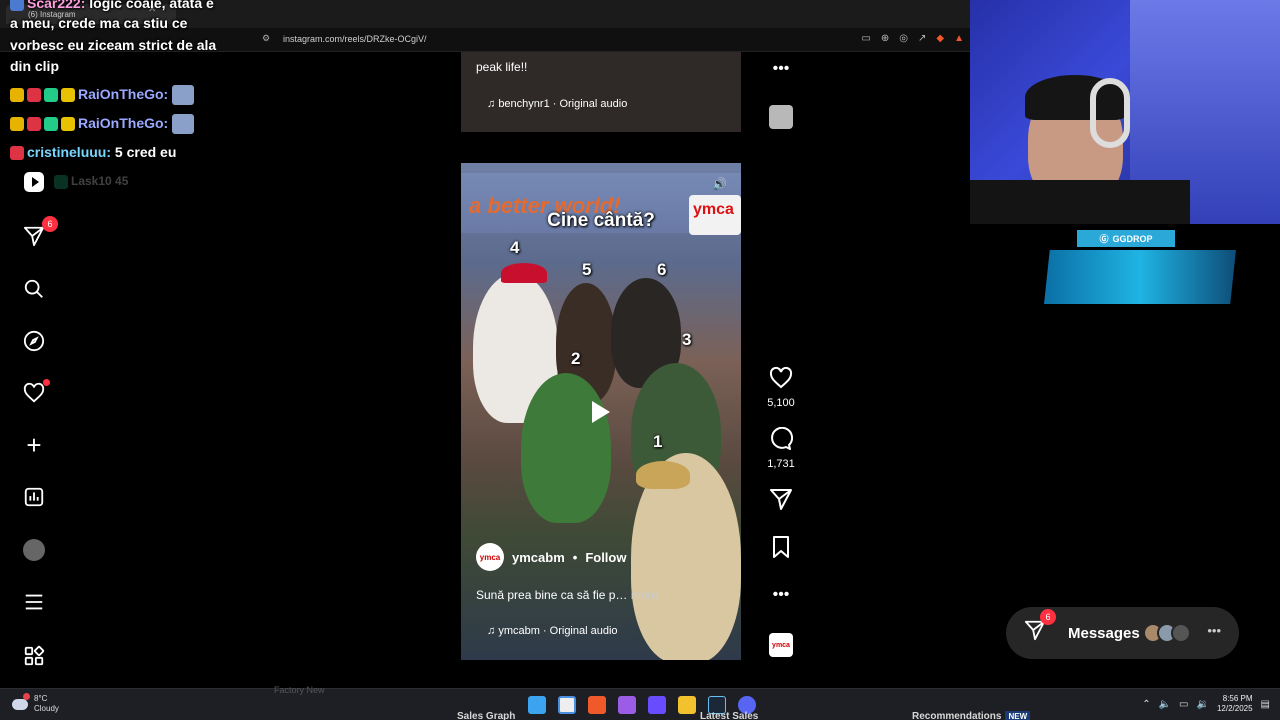  I want to click on comment-icon, so click(782, 438).